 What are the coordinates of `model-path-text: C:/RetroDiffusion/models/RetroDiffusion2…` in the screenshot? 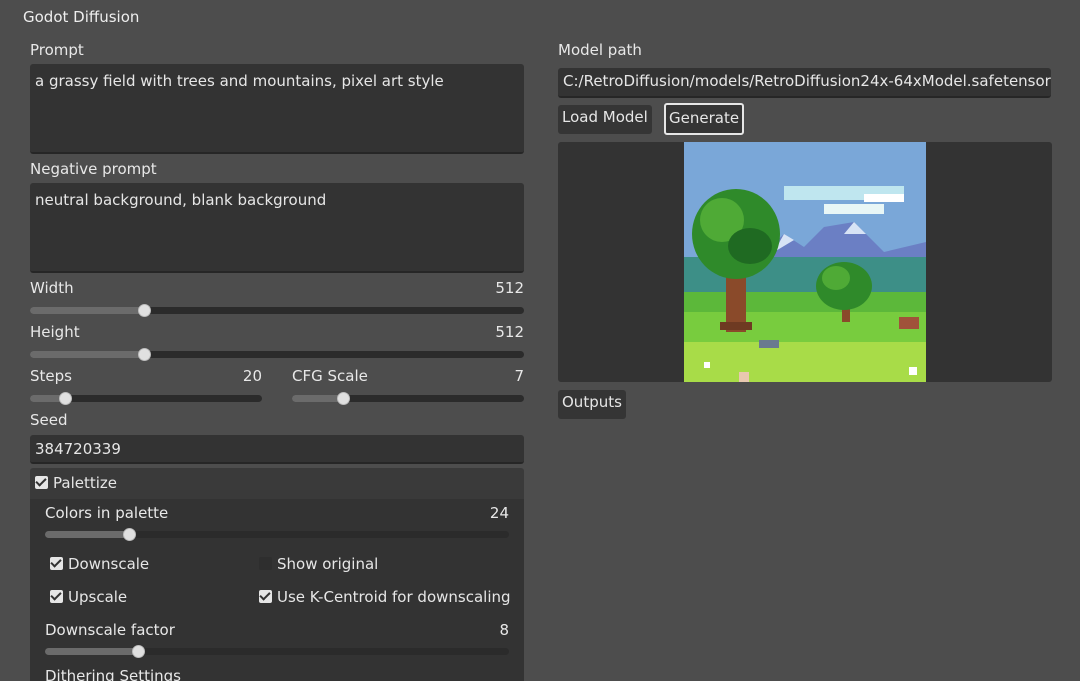 It's located at (807, 81).